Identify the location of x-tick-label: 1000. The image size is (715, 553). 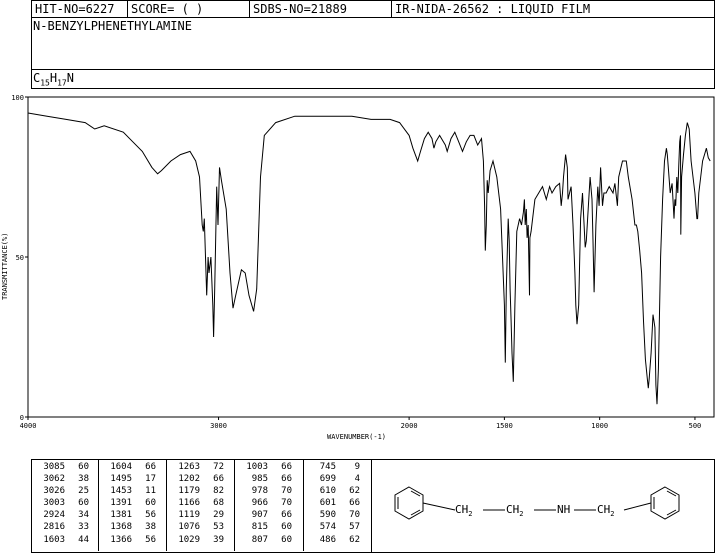
(599, 426).